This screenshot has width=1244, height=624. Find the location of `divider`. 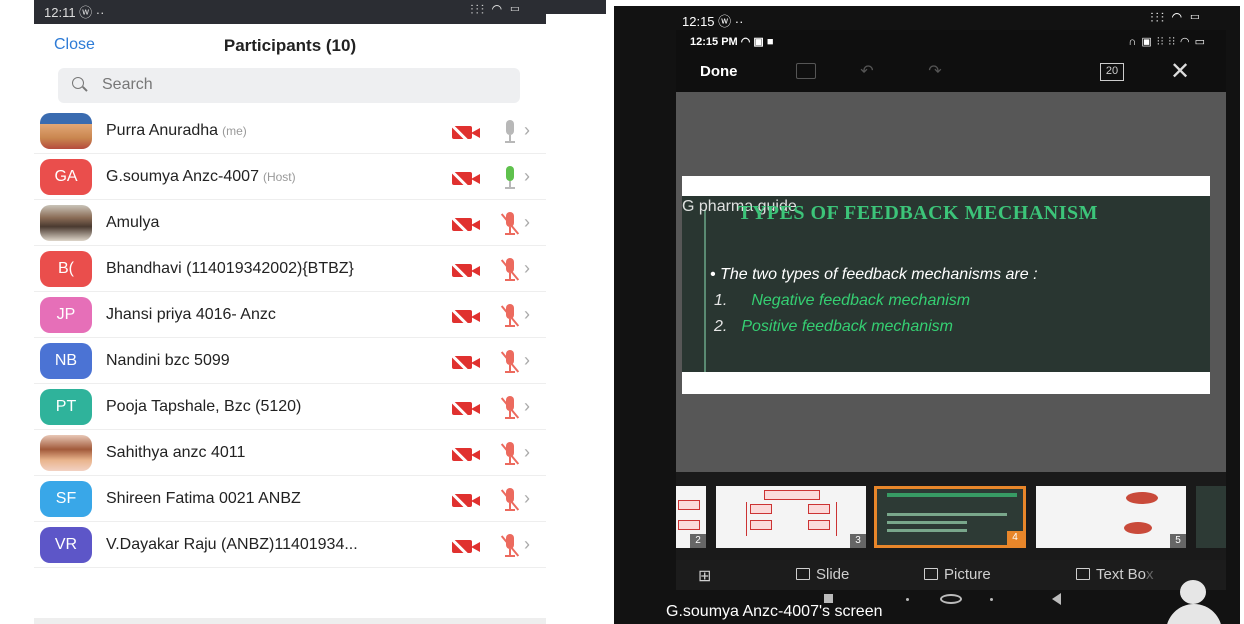

divider is located at coordinates (290, 621).